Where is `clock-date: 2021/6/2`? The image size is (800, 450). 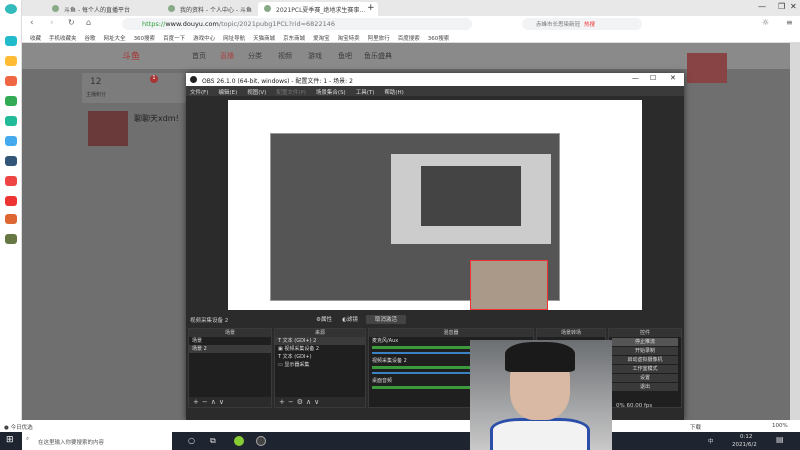 clock-date: 2021/6/2 is located at coordinates (744, 445).